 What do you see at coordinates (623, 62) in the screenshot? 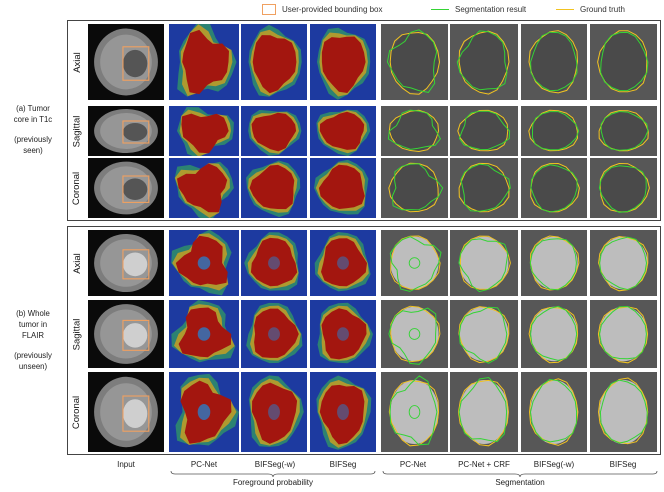
I see `image-a-axial-bifseg-seg` at bounding box center [623, 62].